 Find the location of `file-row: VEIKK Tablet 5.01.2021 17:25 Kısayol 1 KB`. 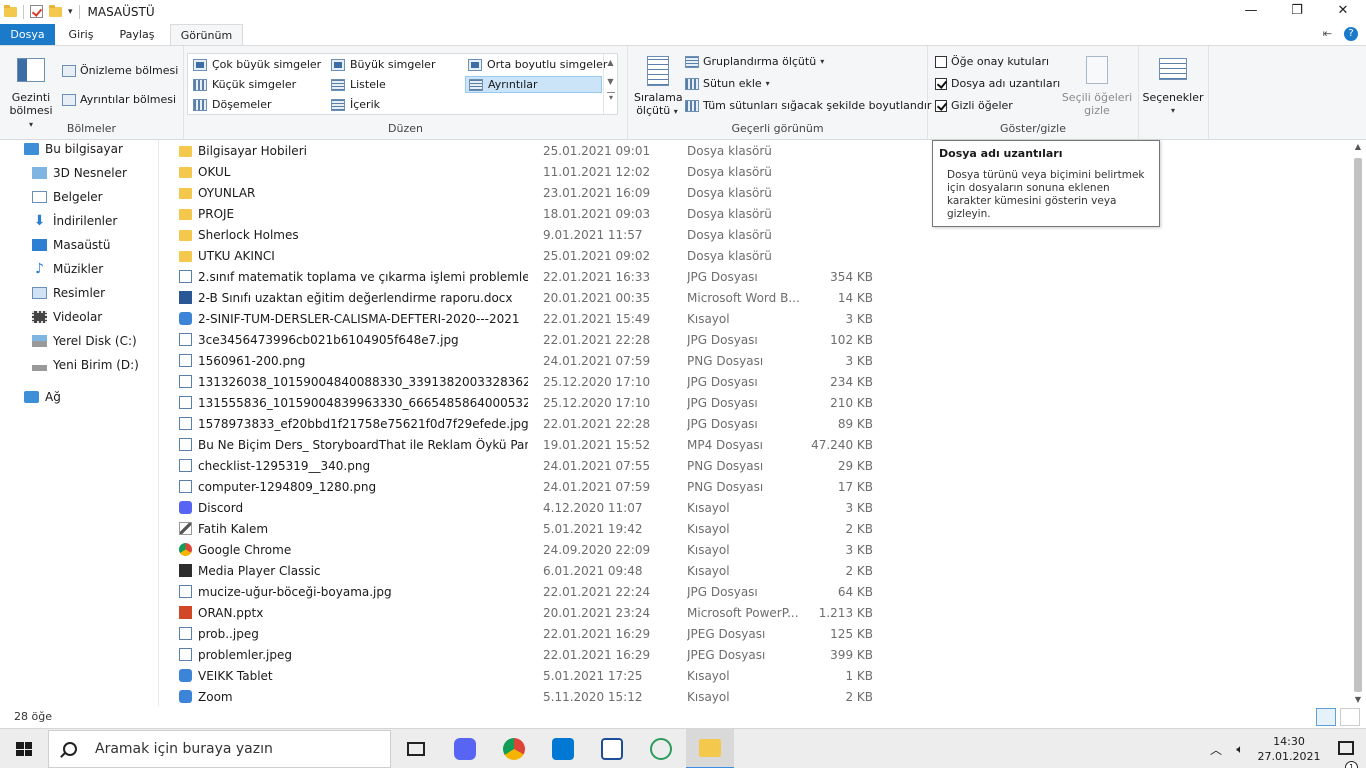

file-row: VEIKK Tablet 5.01.2021 17:25 Kısayol 1 KB is located at coordinates (526, 676).